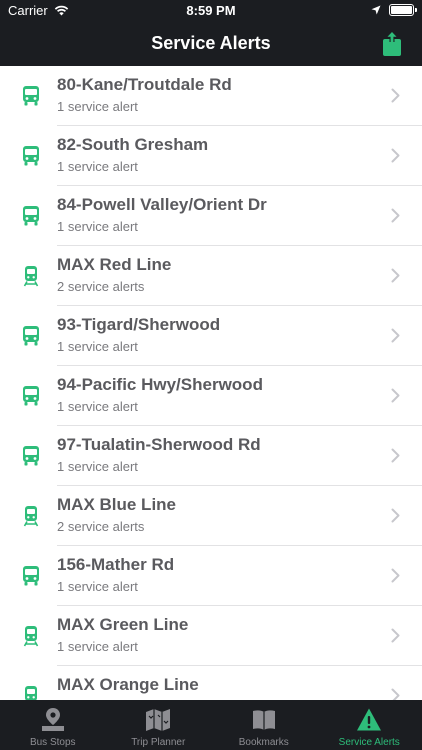 This screenshot has width=422, height=750. I want to click on tab-bus-stops: Bus Stops, so click(53, 725).